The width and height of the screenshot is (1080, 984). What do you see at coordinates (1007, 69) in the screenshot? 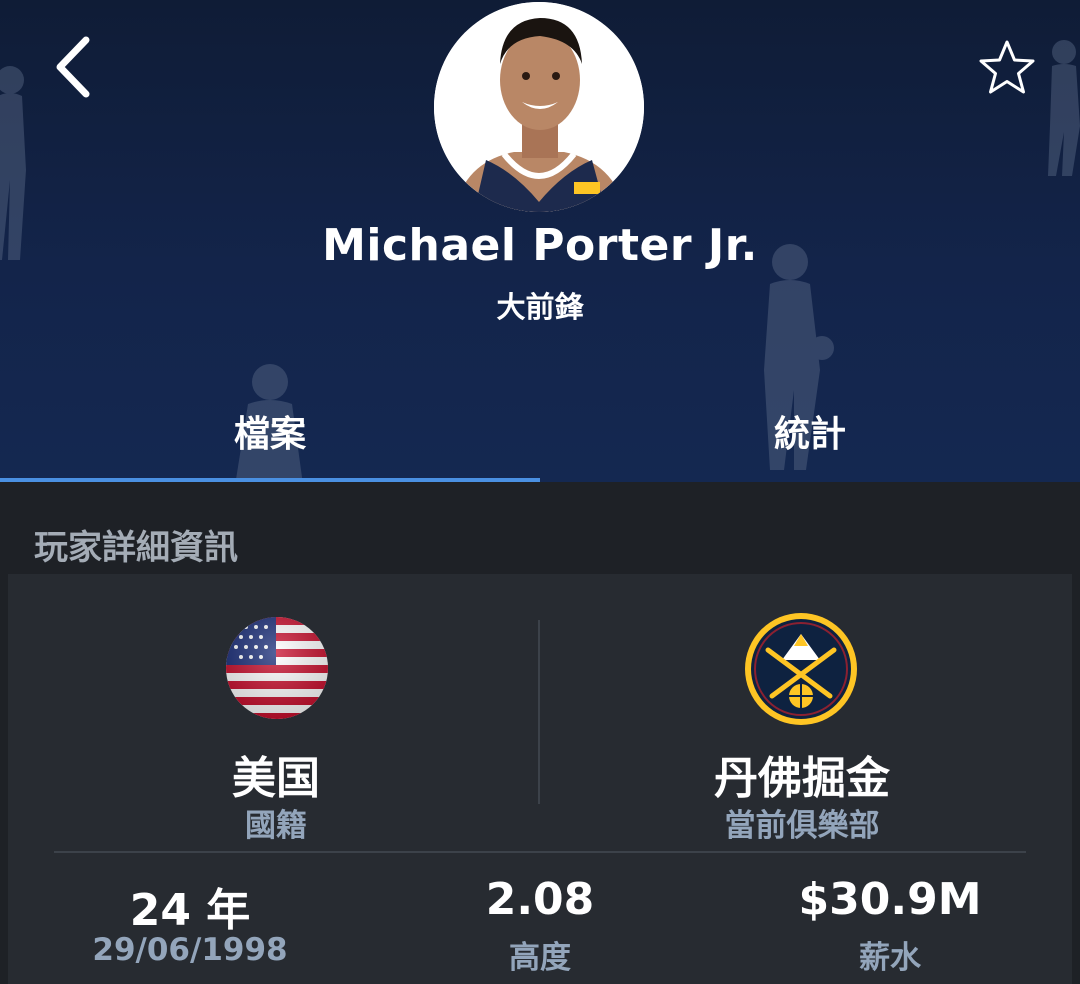
I see `favorite-star-icon` at bounding box center [1007, 69].